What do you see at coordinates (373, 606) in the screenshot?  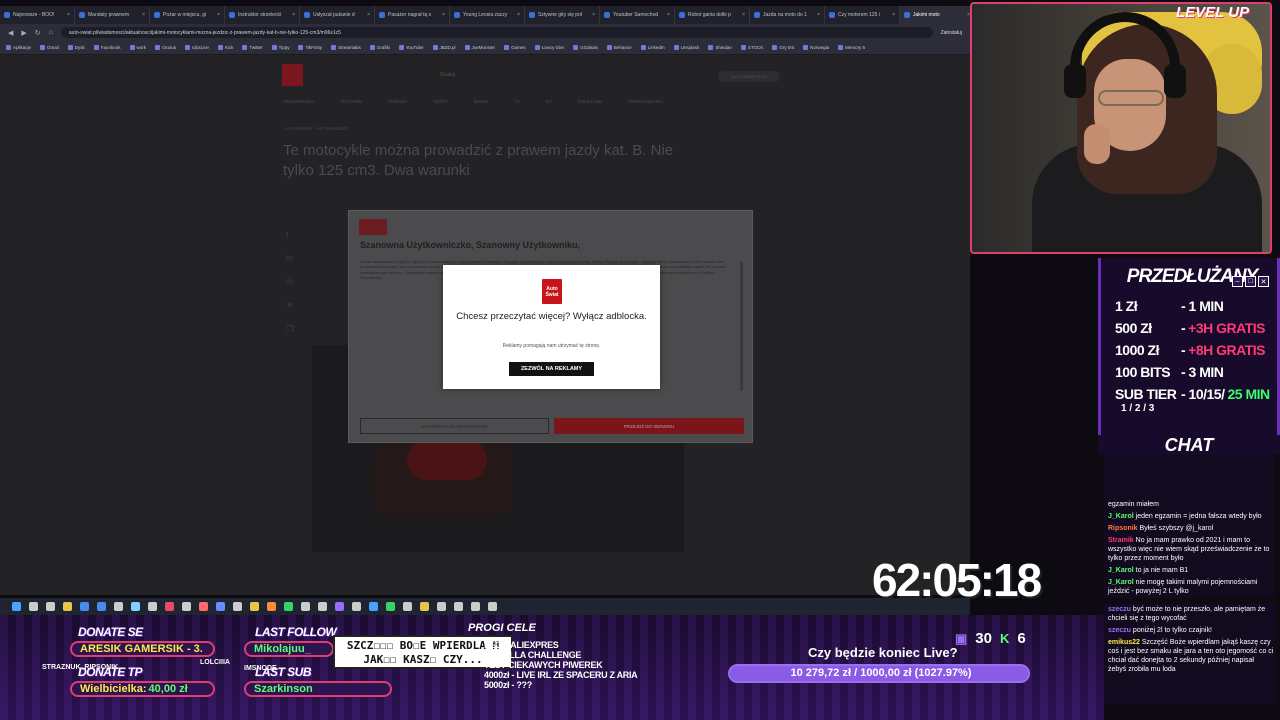 I see `taskbar-app-13-icon` at bounding box center [373, 606].